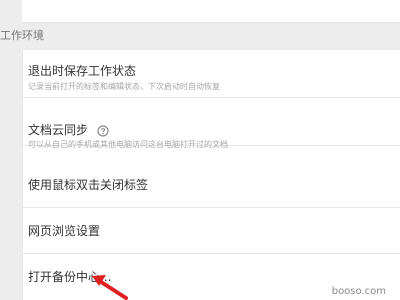 The image size is (400, 300). What do you see at coordinates (82, 71) in the screenshot?
I see `settings-item-title: 退出时保存工作状态` at bounding box center [82, 71].